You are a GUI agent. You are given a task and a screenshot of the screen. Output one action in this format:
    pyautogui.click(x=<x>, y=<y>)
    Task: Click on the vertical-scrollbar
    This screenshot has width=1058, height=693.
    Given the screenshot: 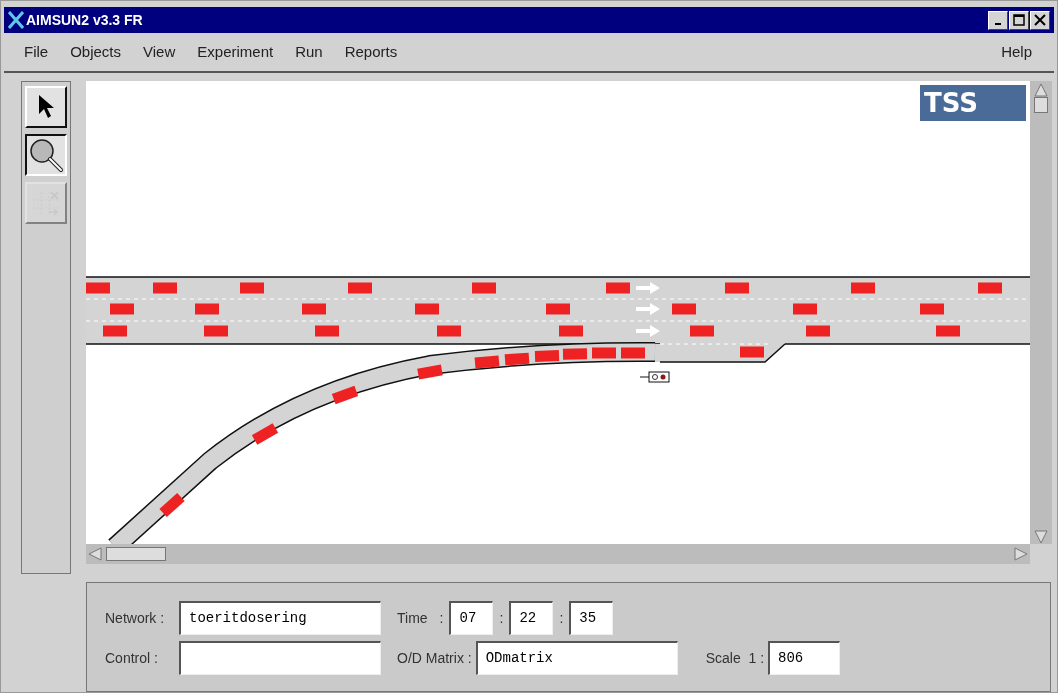 What is the action you would take?
    pyautogui.click(x=1041, y=312)
    